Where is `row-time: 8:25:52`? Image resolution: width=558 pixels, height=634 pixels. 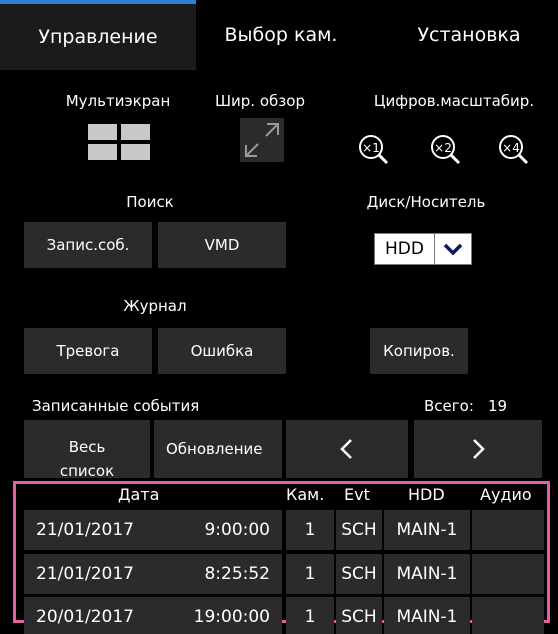
row-time: 8:25:52 is located at coordinates (237, 574).